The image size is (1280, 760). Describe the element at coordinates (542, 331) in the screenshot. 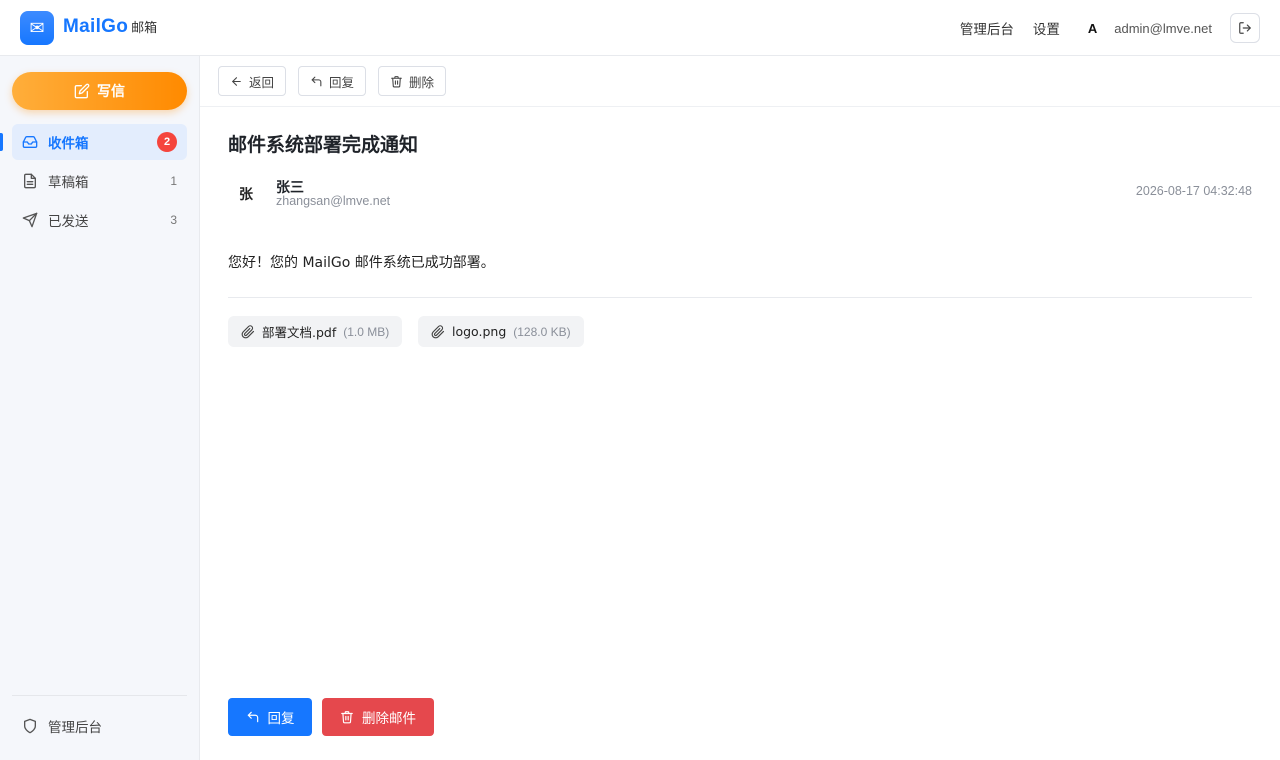

I see `attachment-size: (128.0 KB)` at that location.